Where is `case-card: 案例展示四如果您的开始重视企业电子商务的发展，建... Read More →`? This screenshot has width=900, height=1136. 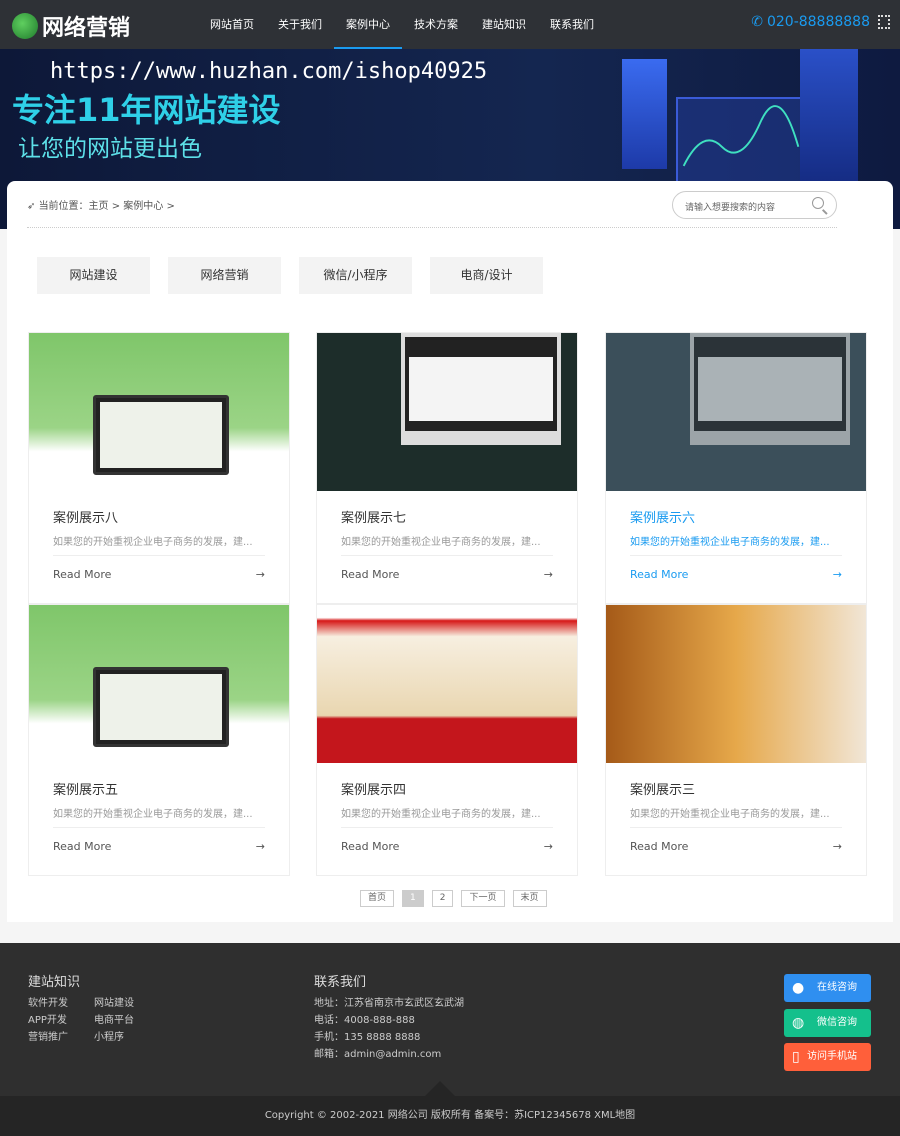
case-card: 案例展示四如果您的开始重视企业电子商务的发展，建... Read More → is located at coordinates (447, 740).